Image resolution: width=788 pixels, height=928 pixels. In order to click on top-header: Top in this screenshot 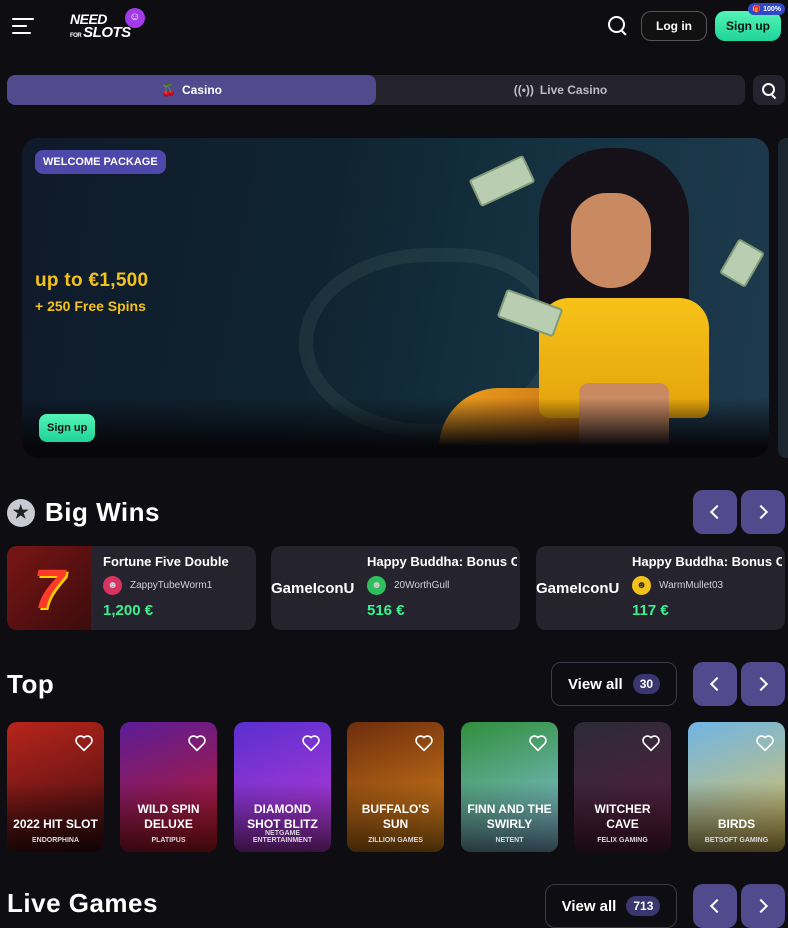, I will do `click(30, 684)`.